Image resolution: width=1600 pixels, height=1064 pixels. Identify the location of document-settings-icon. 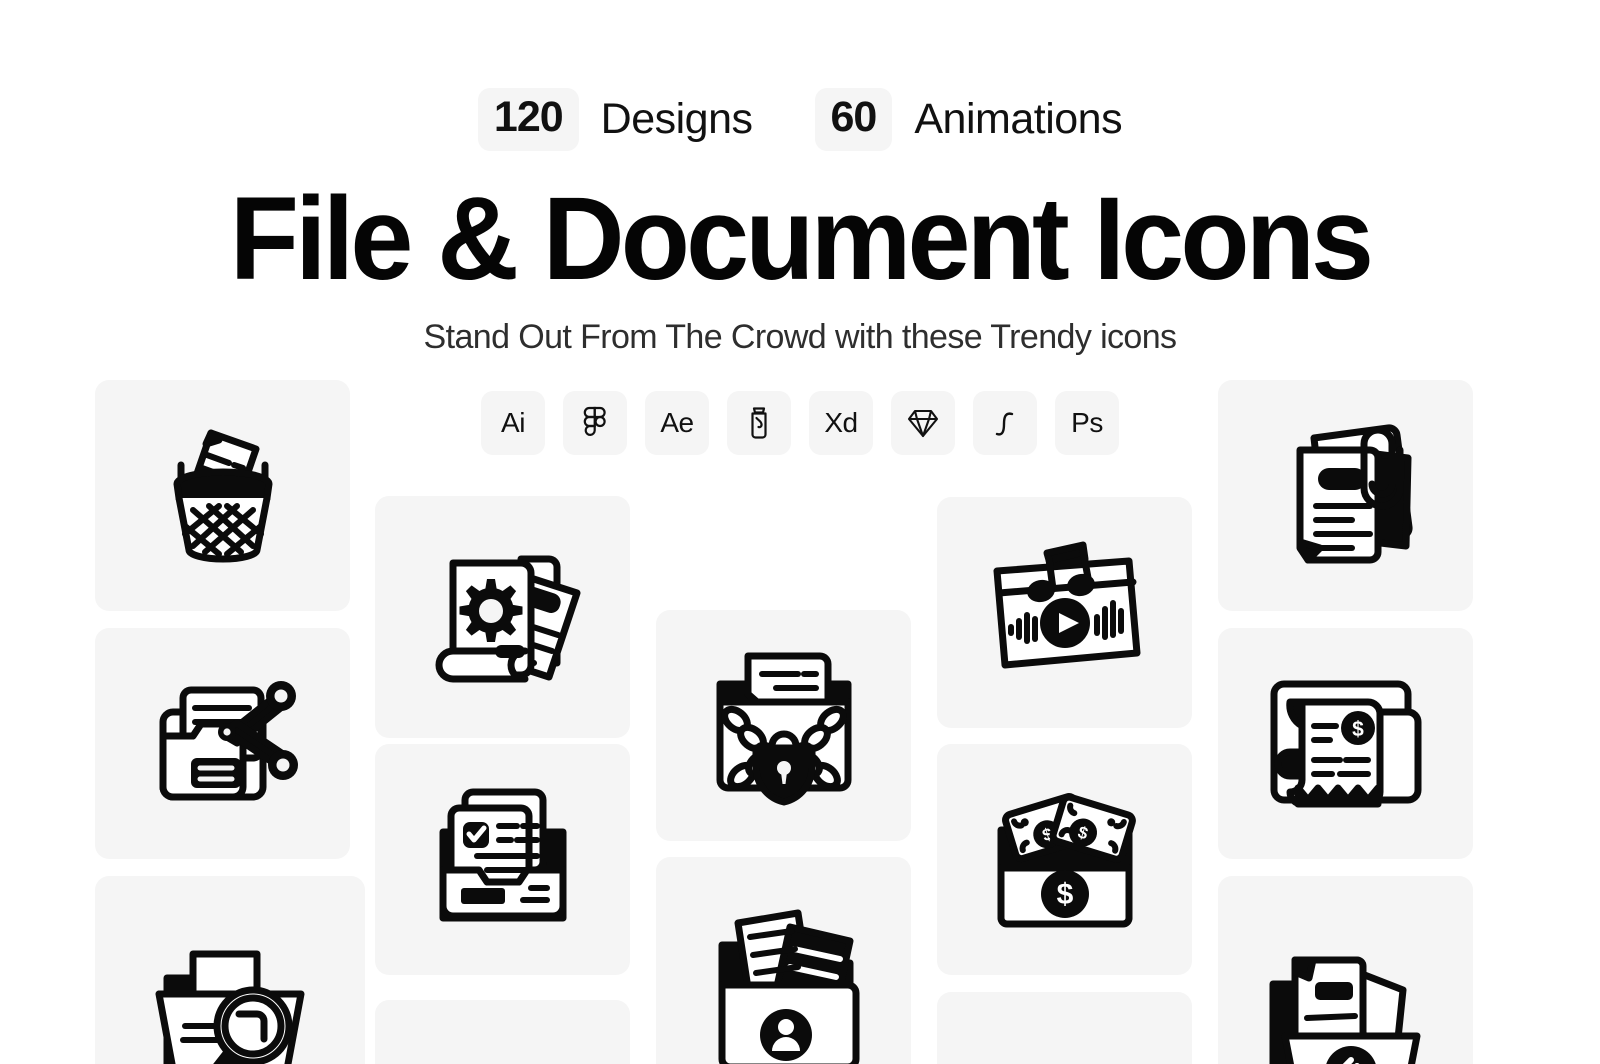
(507, 619).